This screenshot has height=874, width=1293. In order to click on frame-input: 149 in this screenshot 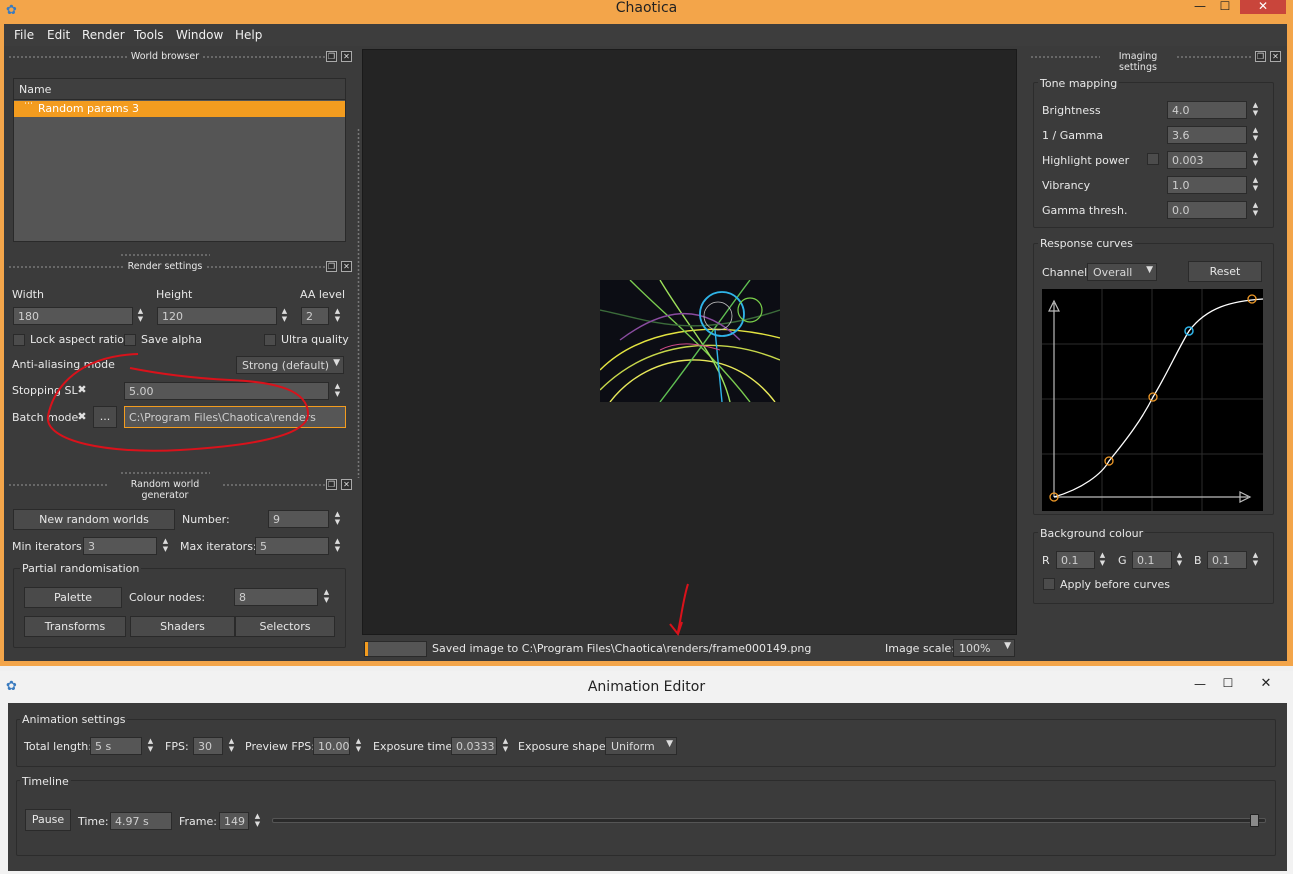, I will do `click(234, 821)`.